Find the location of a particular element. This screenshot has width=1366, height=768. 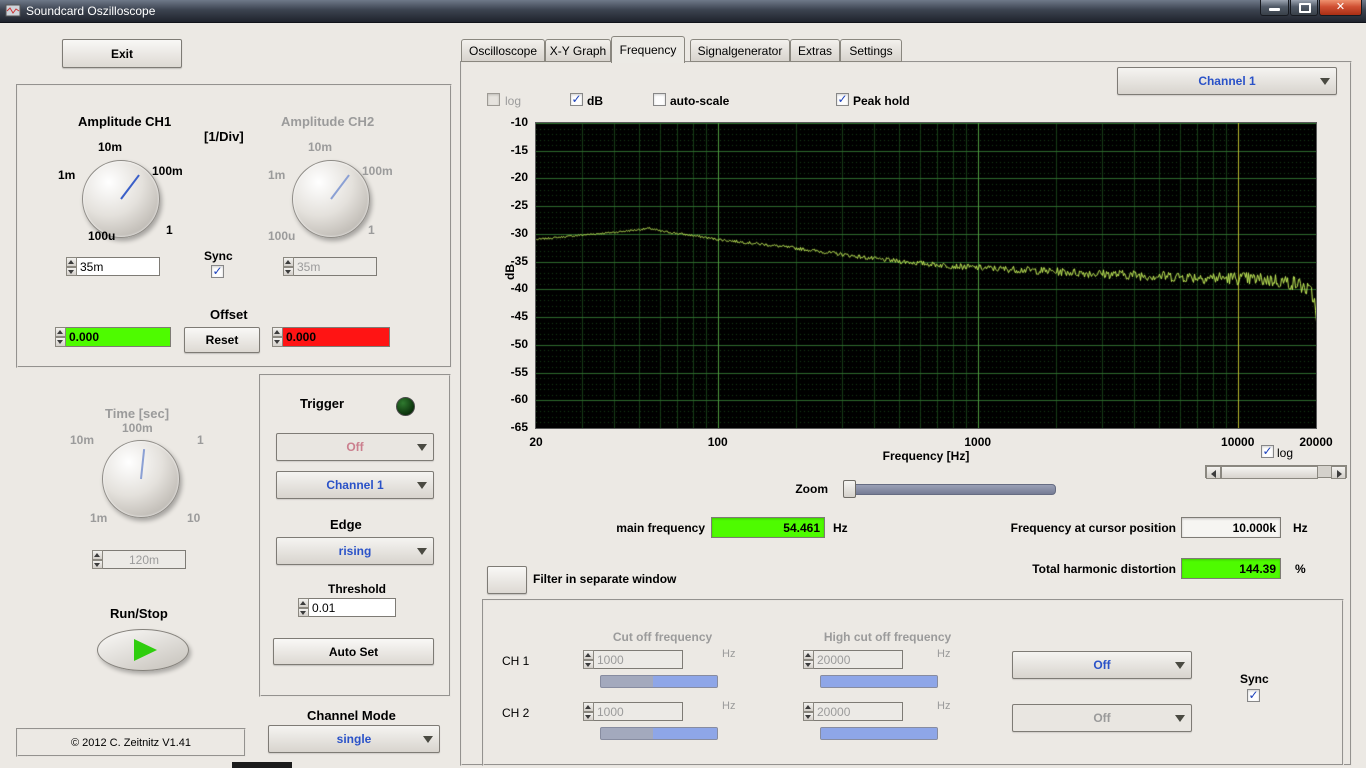

filter-ch2-highcut-value: 20000 is located at coordinates (858, 711).